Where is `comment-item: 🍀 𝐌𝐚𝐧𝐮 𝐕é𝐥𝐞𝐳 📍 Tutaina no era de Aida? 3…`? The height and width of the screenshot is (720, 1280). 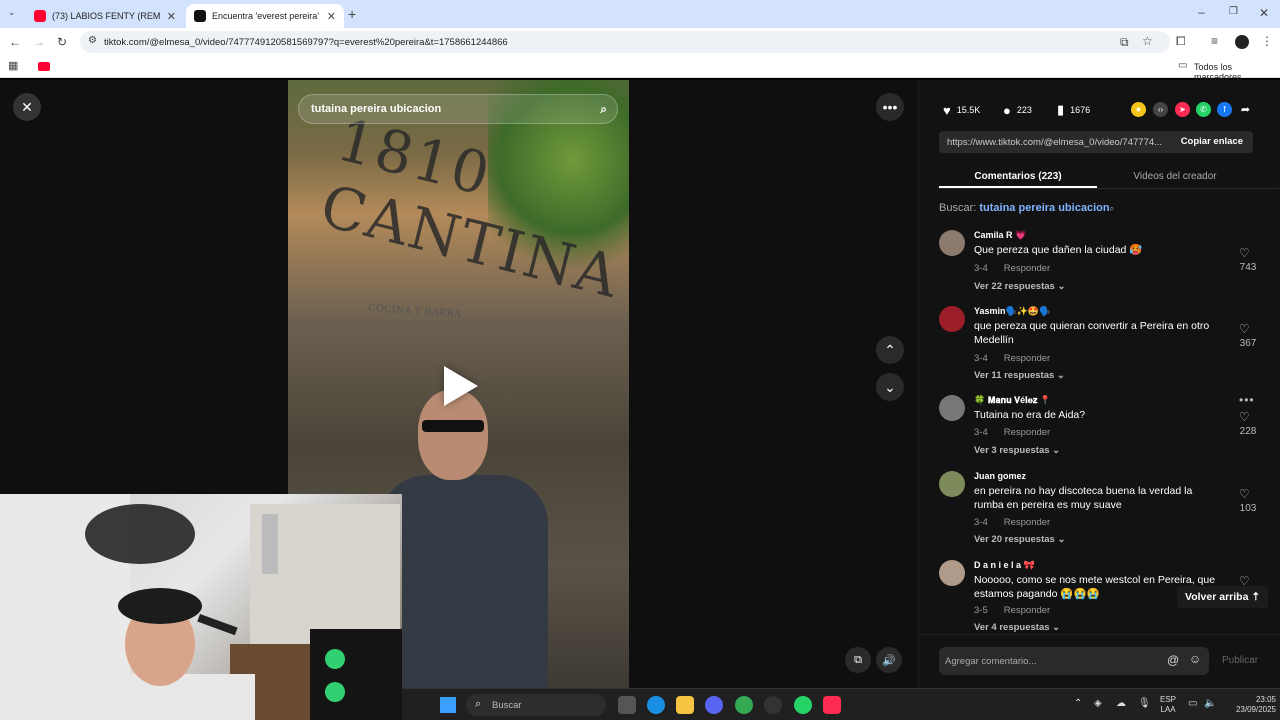
comment-item: 🍀 𝐌𝐚𝐧𝐮 𝐕é𝐥𝐞𝐳 📍 Tutaina no era de Aida? 3… is located at coordinates (1104, 429).